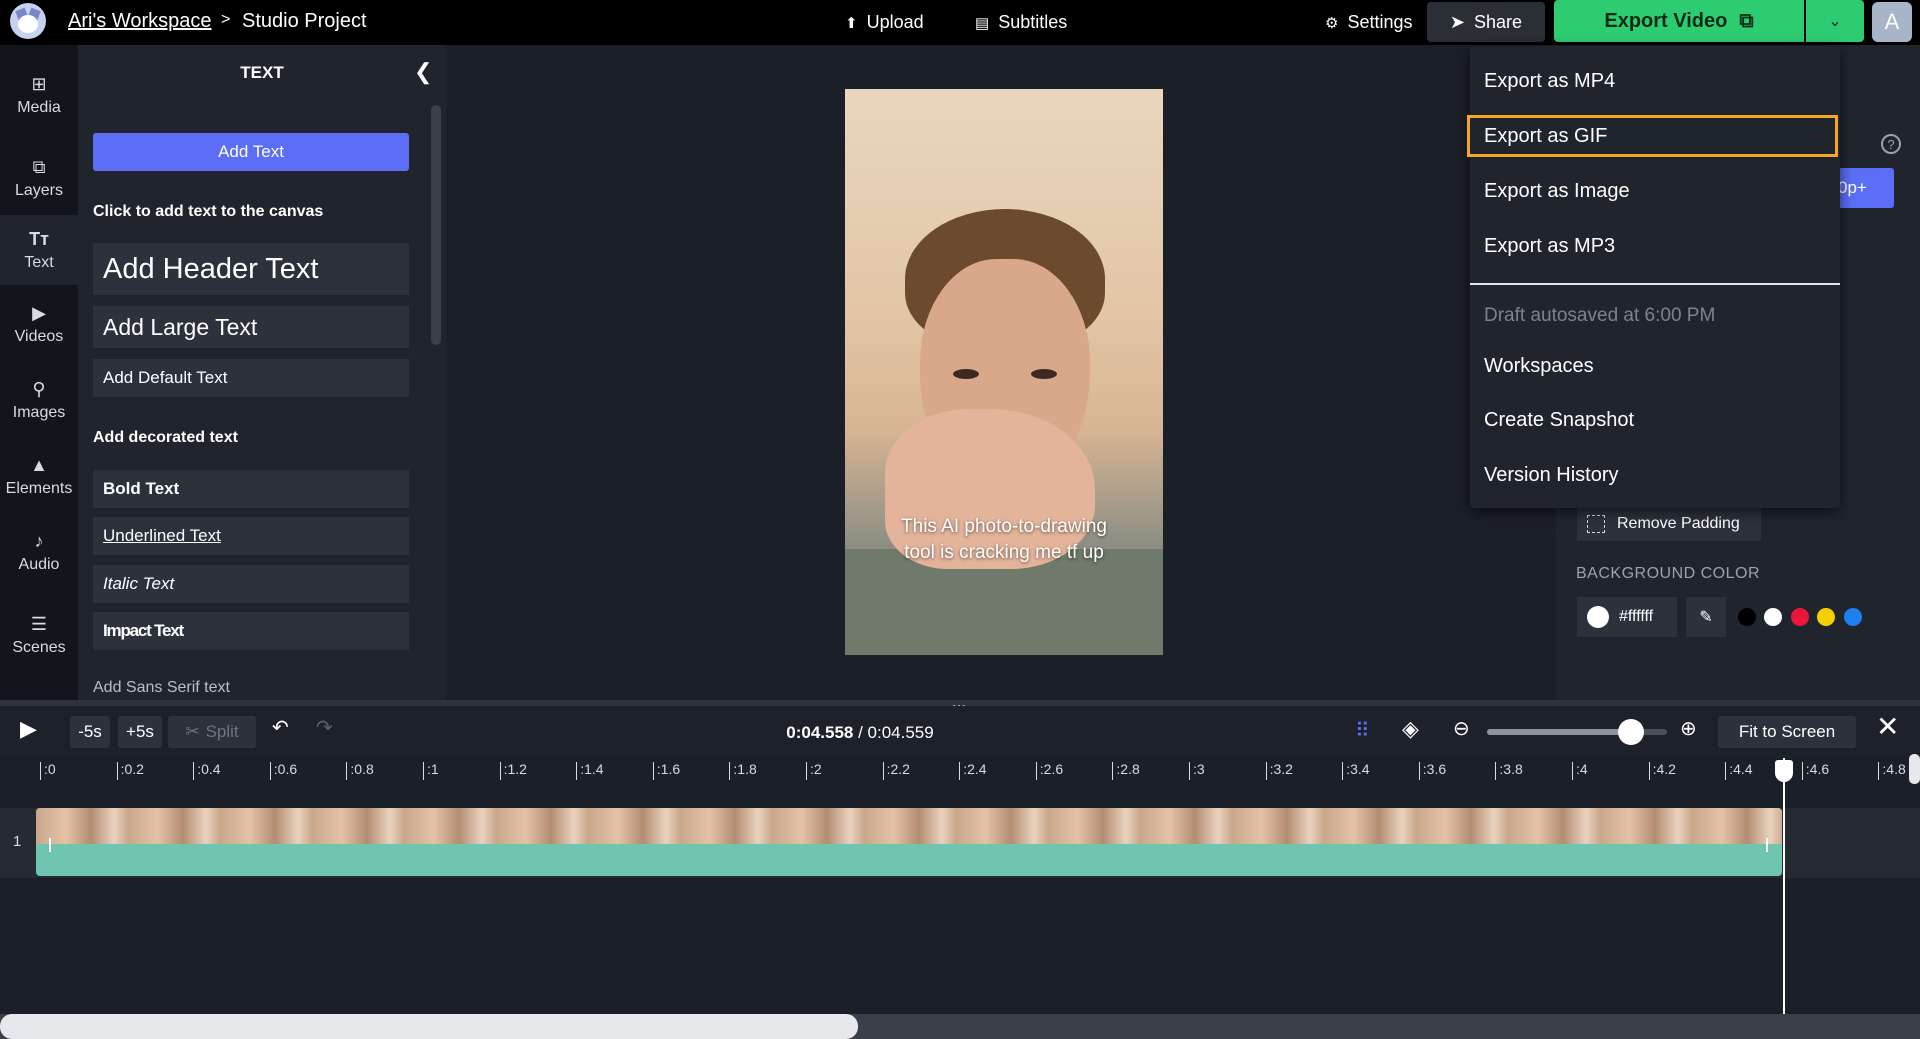  I want to click on add-header-text-option: Add Header Text, so click(251, 269).